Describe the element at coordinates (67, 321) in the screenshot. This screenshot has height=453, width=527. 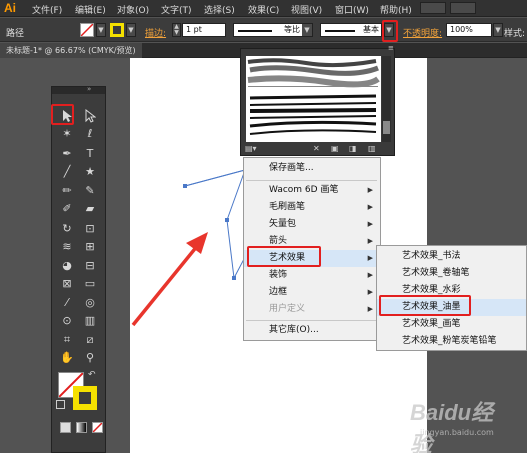
I see `symbol-sprayer-icon: ⊙` at that location.